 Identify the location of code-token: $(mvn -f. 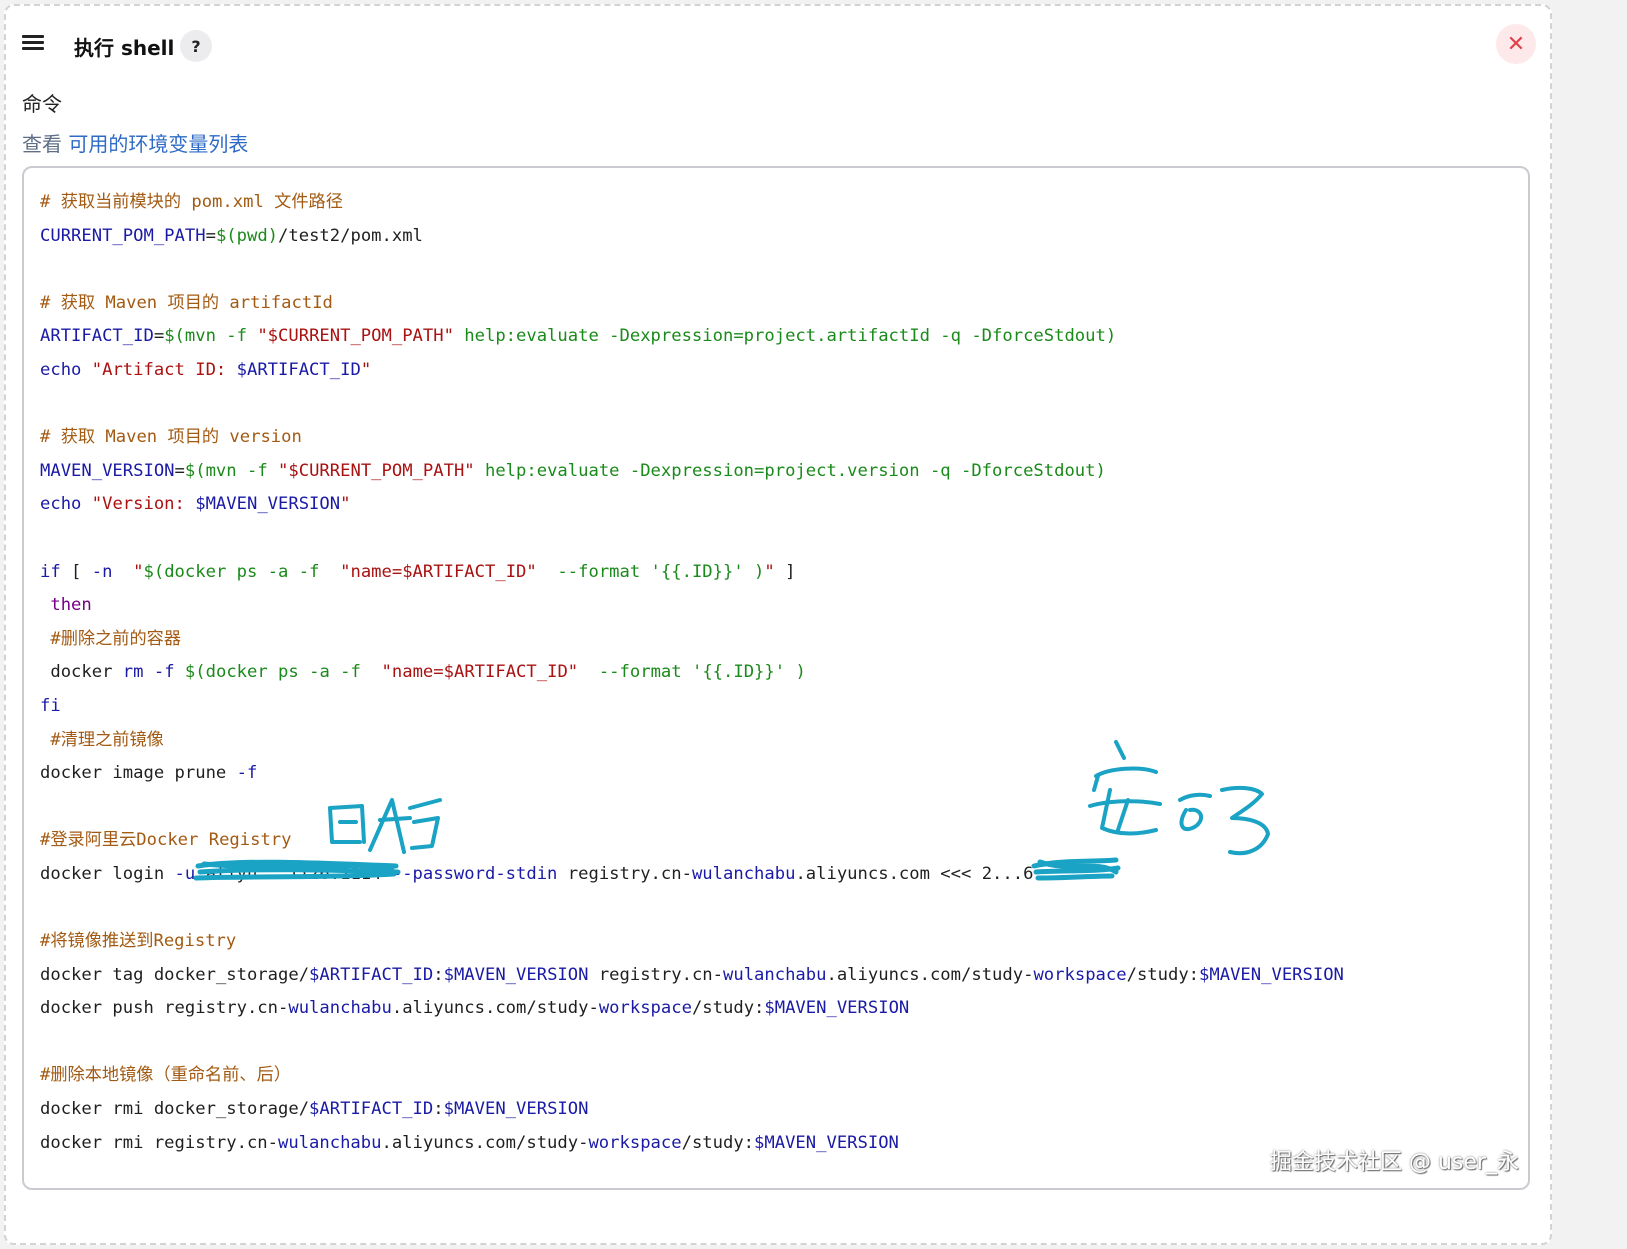
(211, 336).